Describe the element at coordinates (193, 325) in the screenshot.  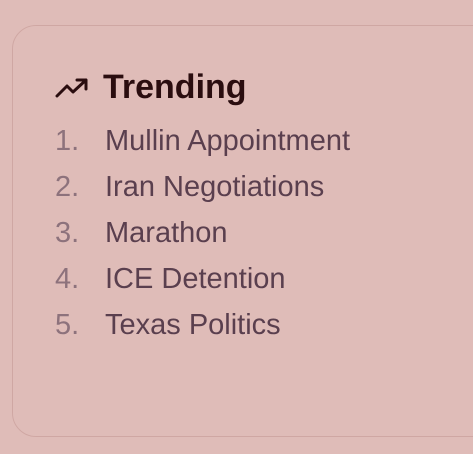
I see `trending-link: Texas Politics` at that location.